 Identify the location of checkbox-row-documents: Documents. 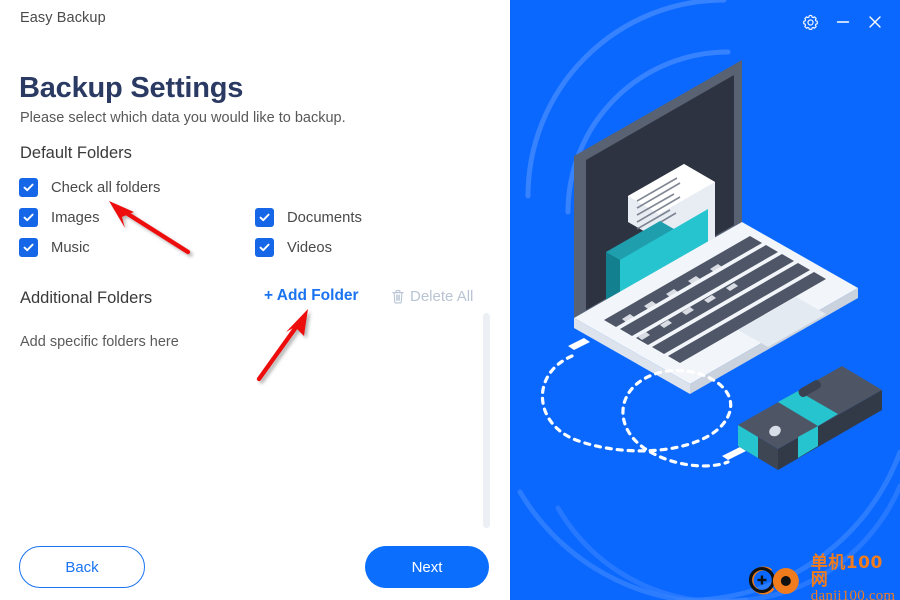
(308, 217).